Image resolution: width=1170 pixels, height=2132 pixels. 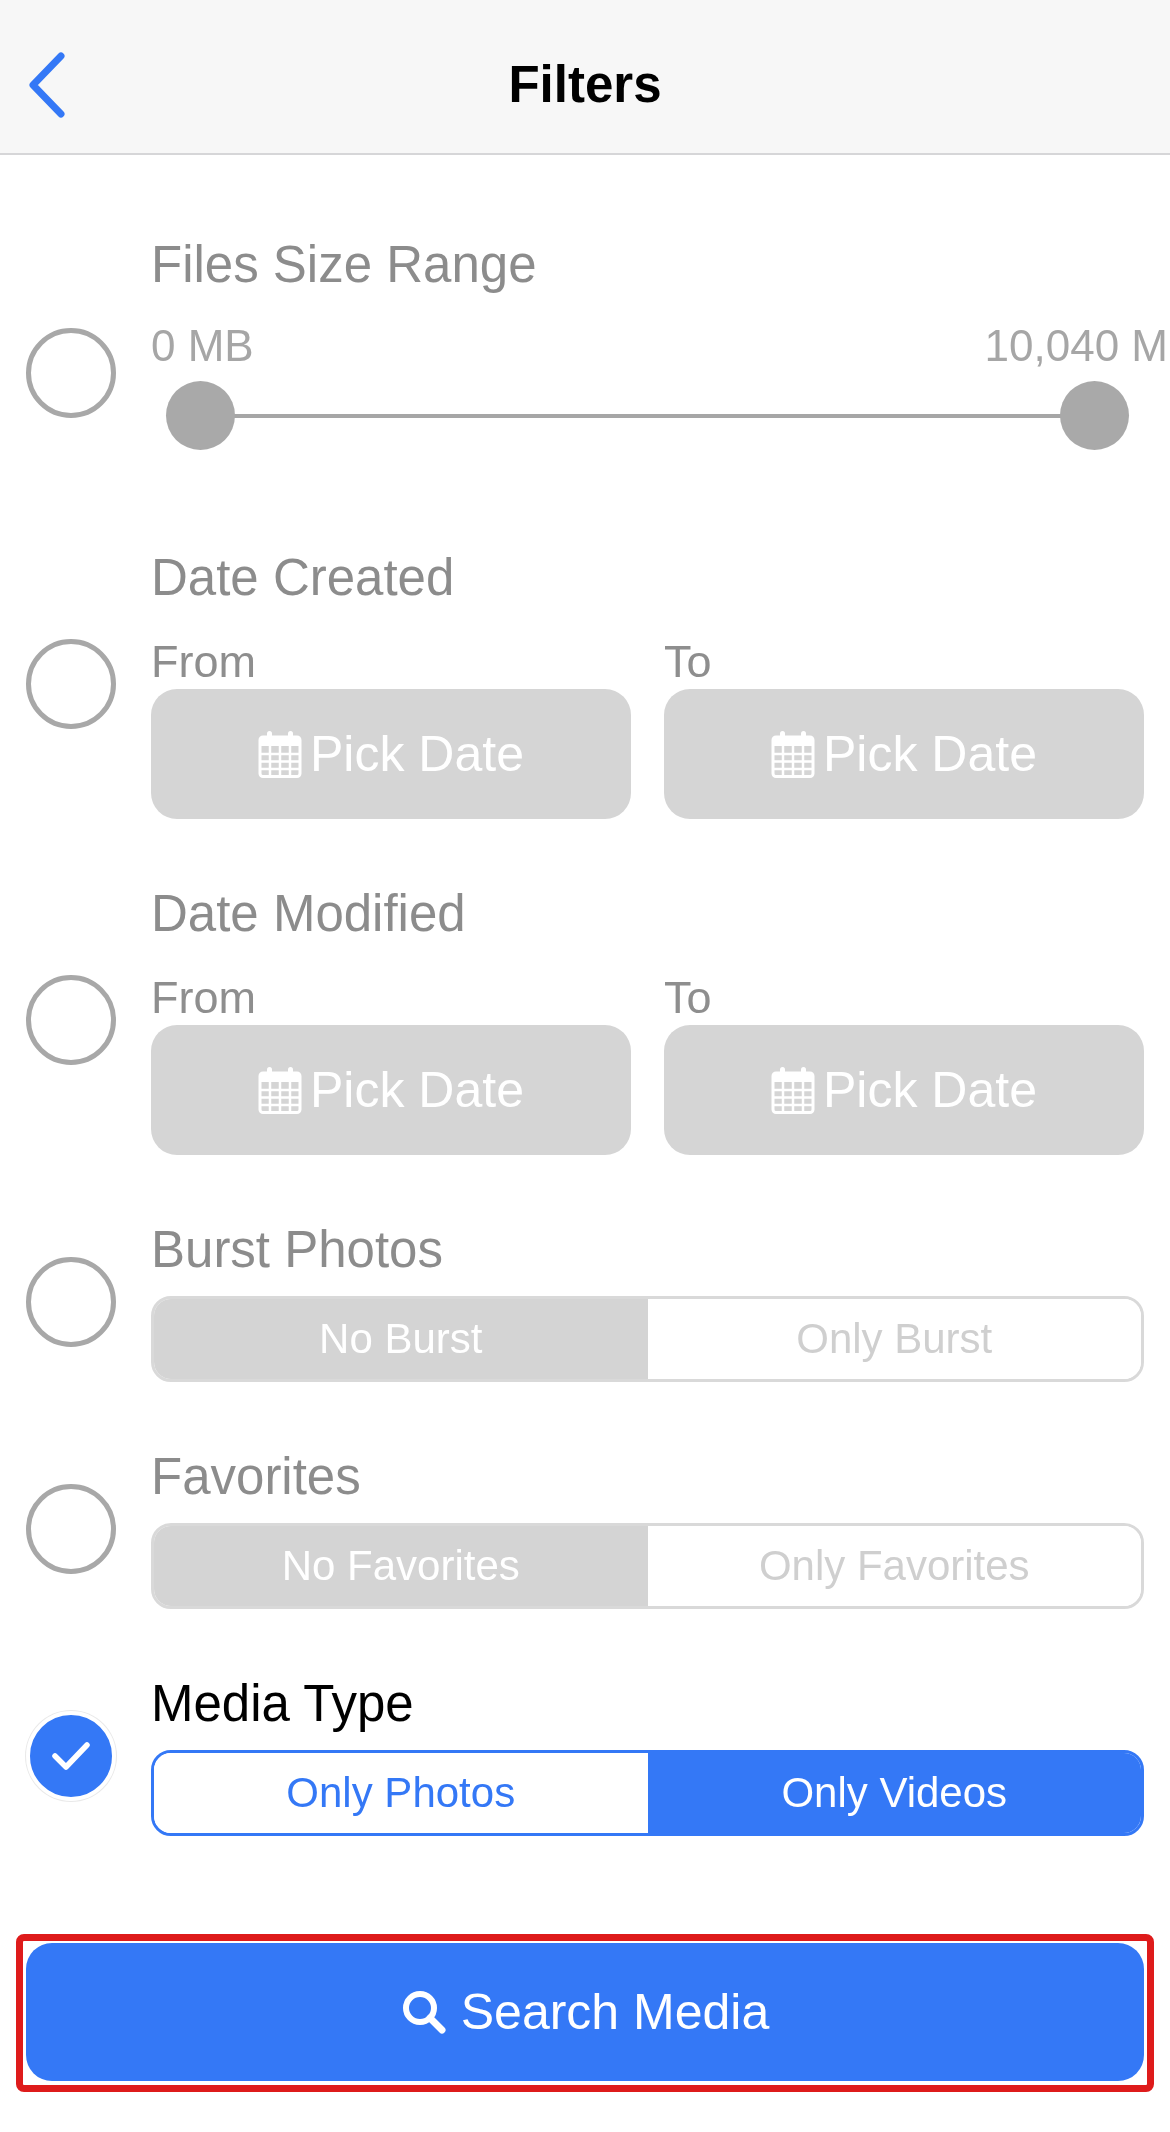 I want to click on checkmark-icon, so click(x=71, y=1755).